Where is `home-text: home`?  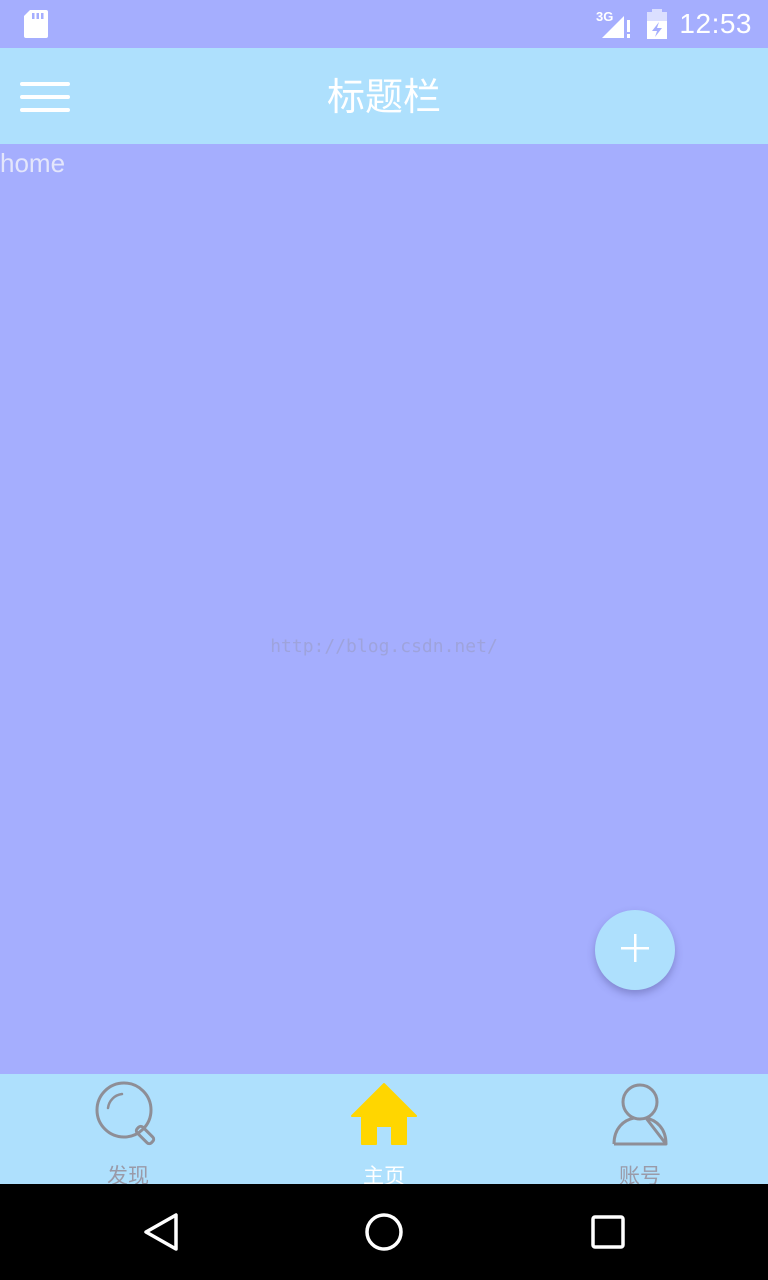 home-text: home is located at coordinates (33, 163).